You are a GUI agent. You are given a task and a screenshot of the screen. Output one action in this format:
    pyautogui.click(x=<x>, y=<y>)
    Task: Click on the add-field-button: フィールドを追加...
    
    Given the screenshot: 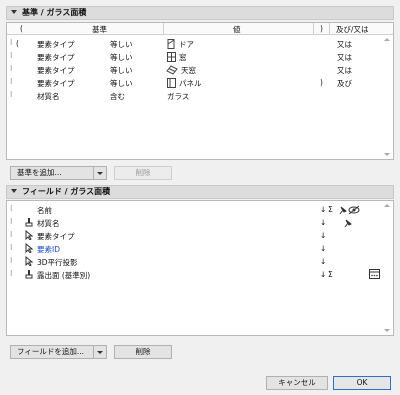 What is the action you would take?
    pyautogui.click(x=52, y=352)
    